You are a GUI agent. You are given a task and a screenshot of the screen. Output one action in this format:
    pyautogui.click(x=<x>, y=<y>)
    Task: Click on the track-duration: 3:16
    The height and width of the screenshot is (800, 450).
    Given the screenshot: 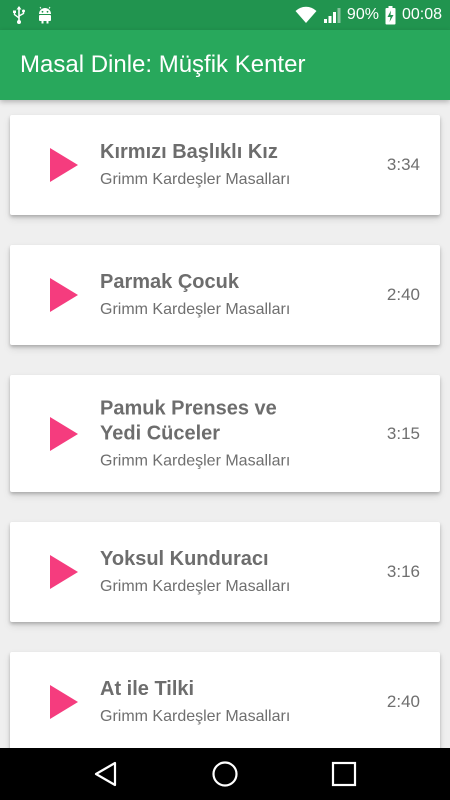 What is the action you would take?
    pyautogui.click(x=403, y=571)
    